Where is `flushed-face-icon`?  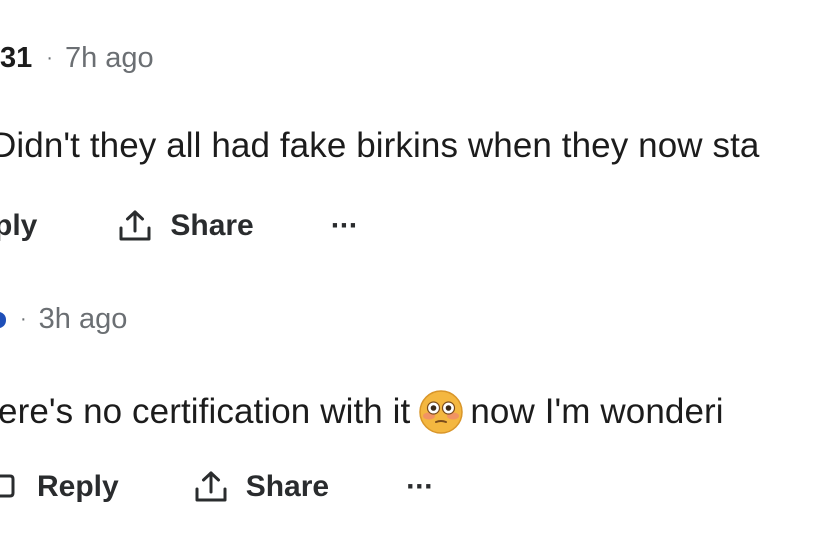 flushed-face-icon is located at coordinates (441, 412).